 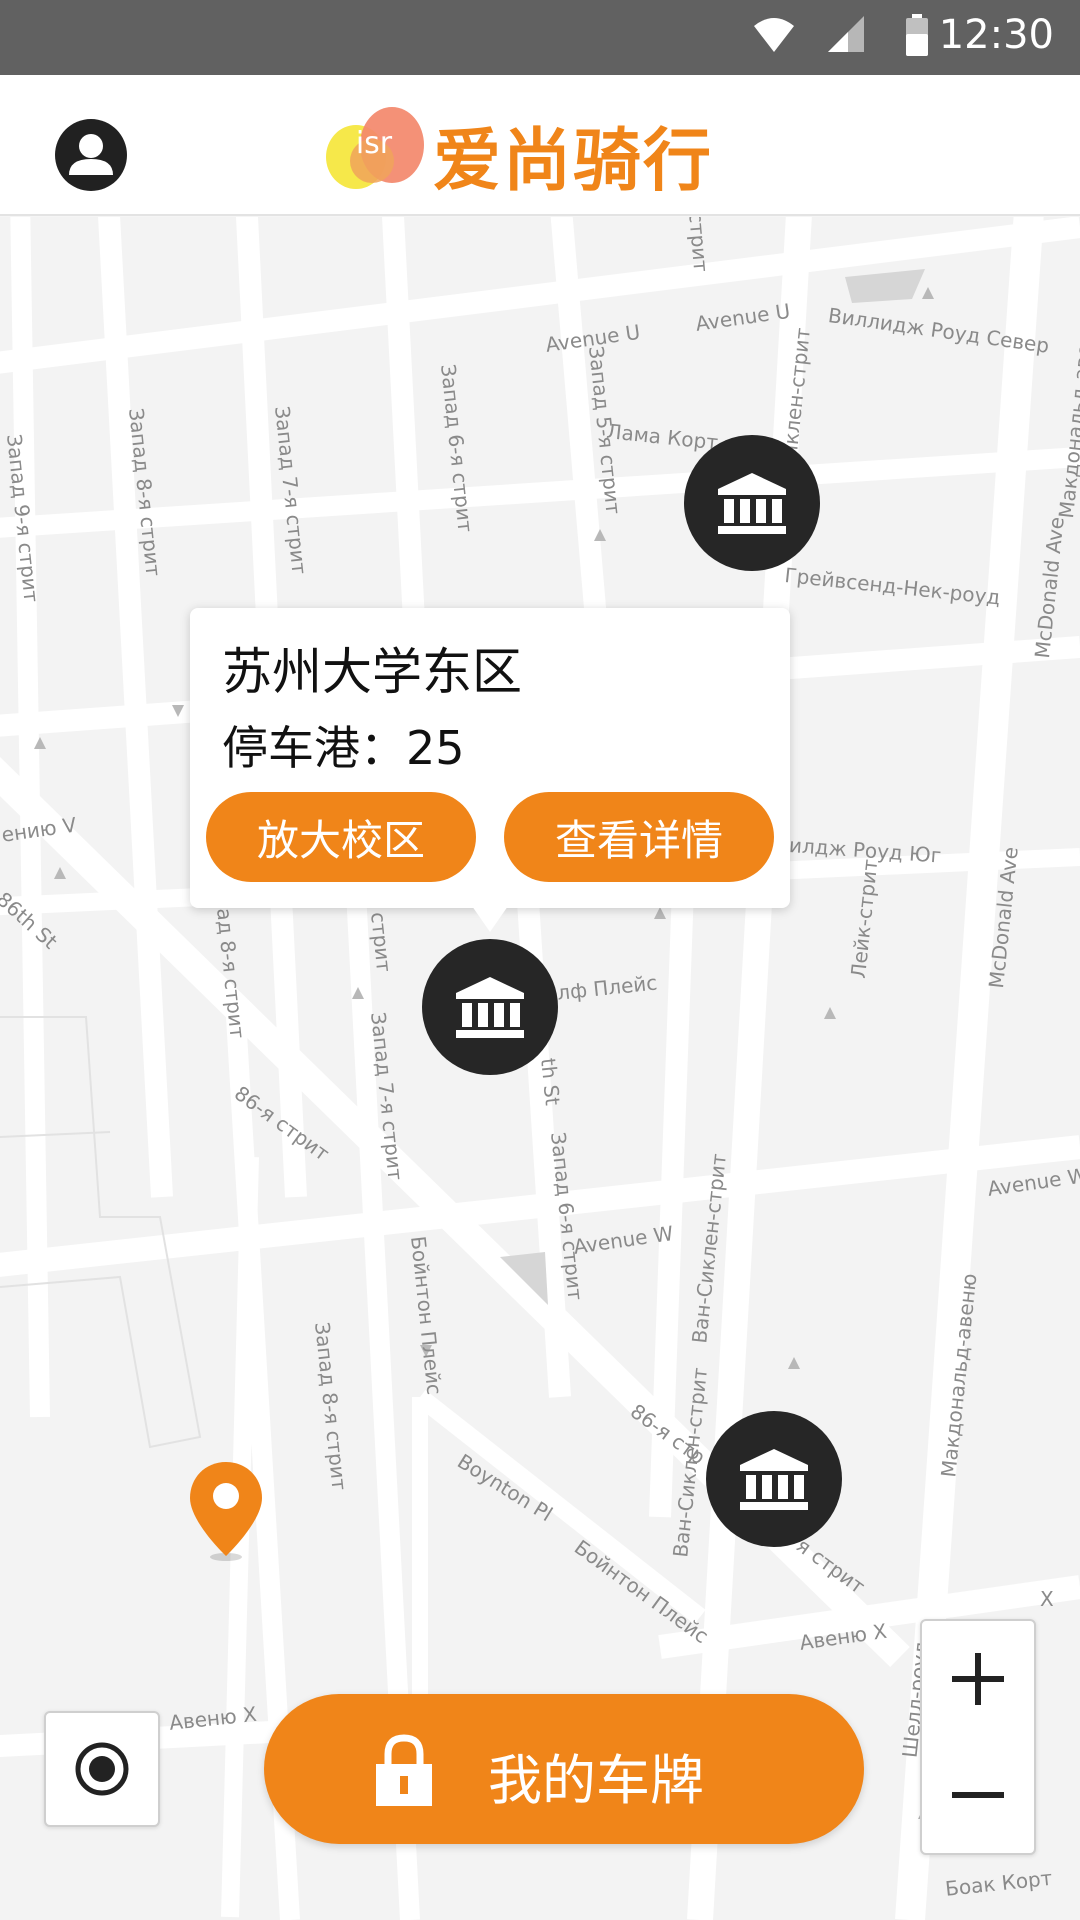 I want to click on zoom-out-button, so click(x=978, y=1795).